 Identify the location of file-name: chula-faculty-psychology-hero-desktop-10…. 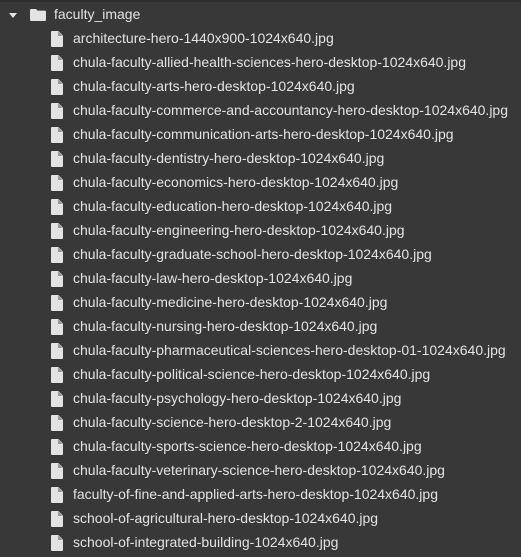
(237, 398).